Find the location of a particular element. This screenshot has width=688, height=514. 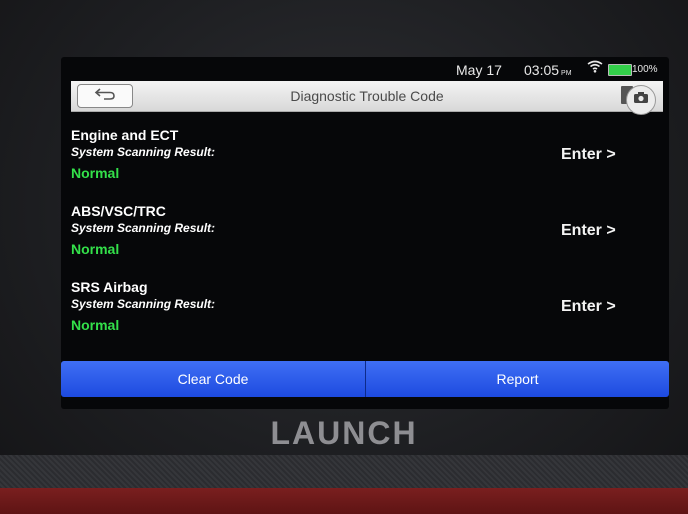

battery-level-fill is located at coordinates (620, 70).